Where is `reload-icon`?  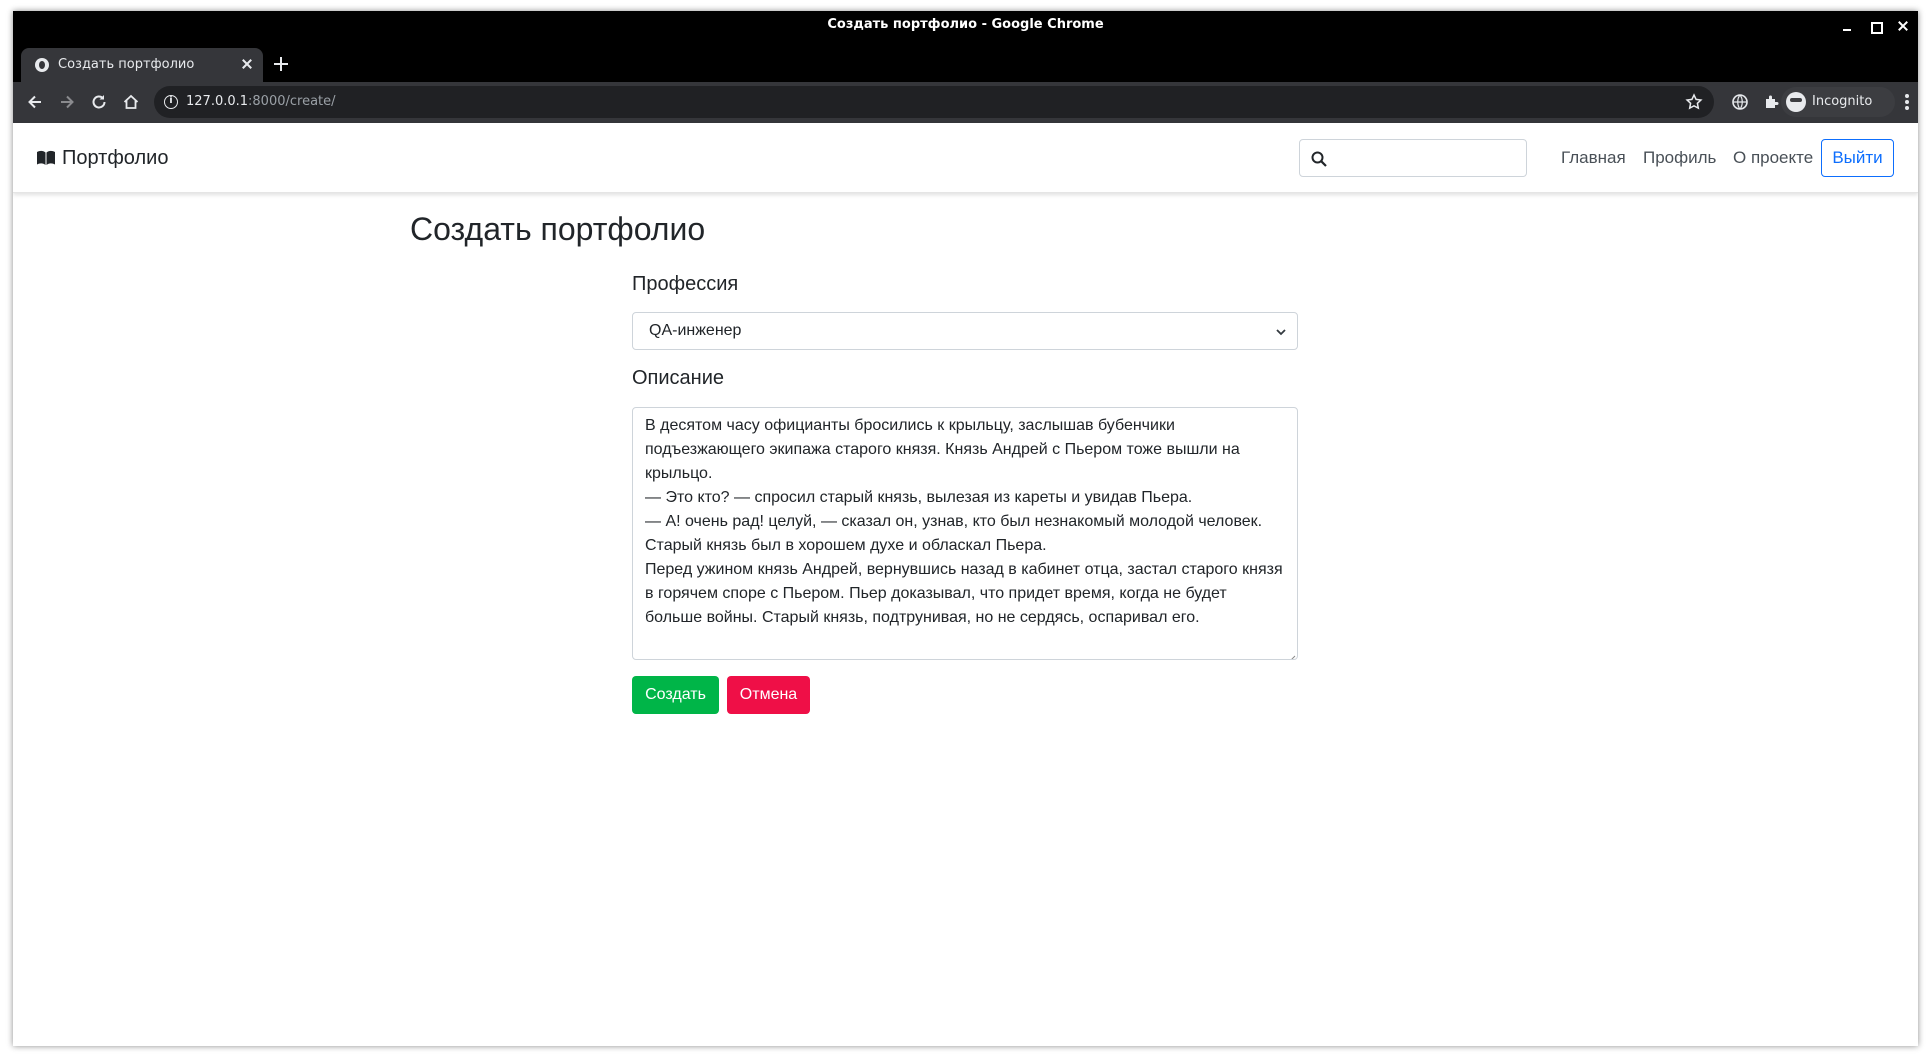
reload-icon is located at coordinates (99, 102).